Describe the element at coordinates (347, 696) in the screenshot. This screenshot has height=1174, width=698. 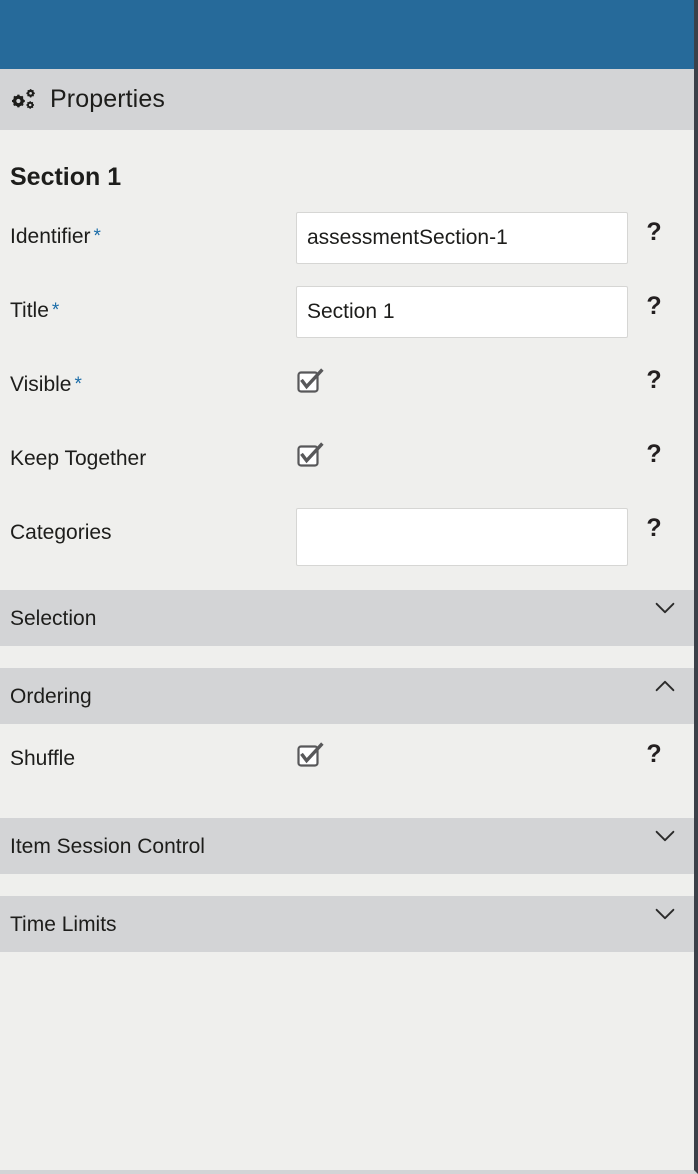
I see `accordion-header-ordering: Ordering` at that location.